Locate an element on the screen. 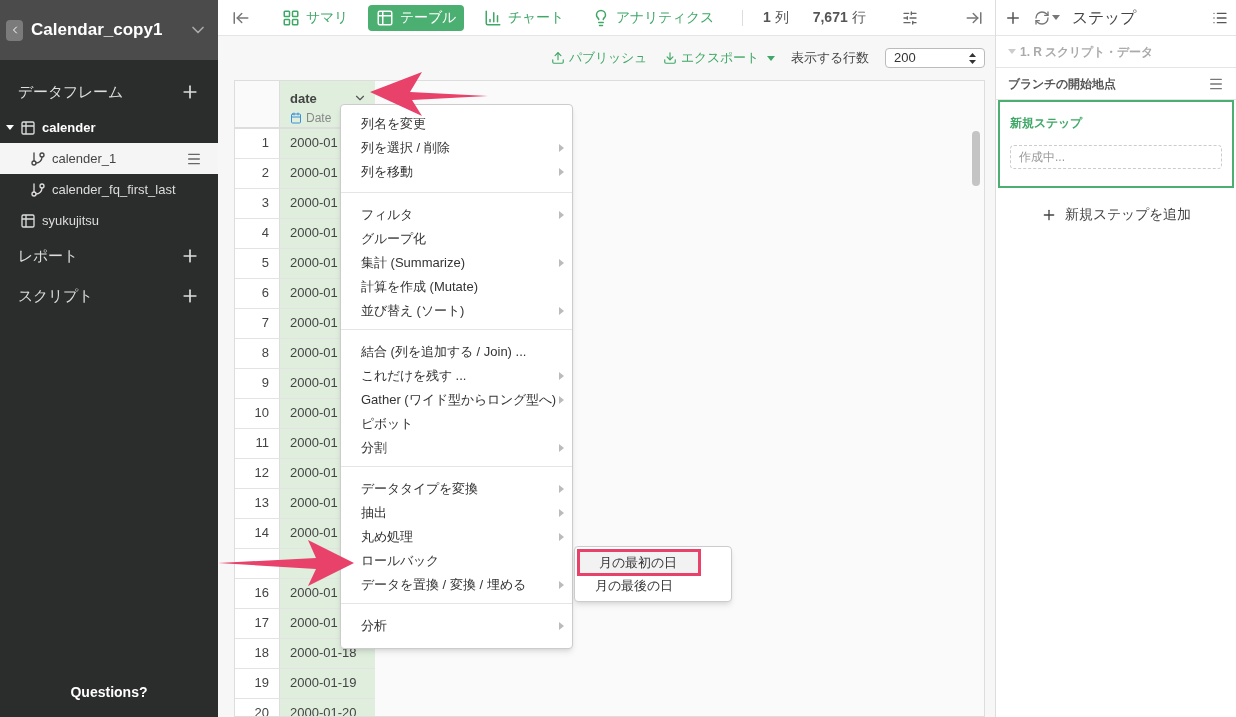  row-number: 12 is located at coordinates (257, 473).